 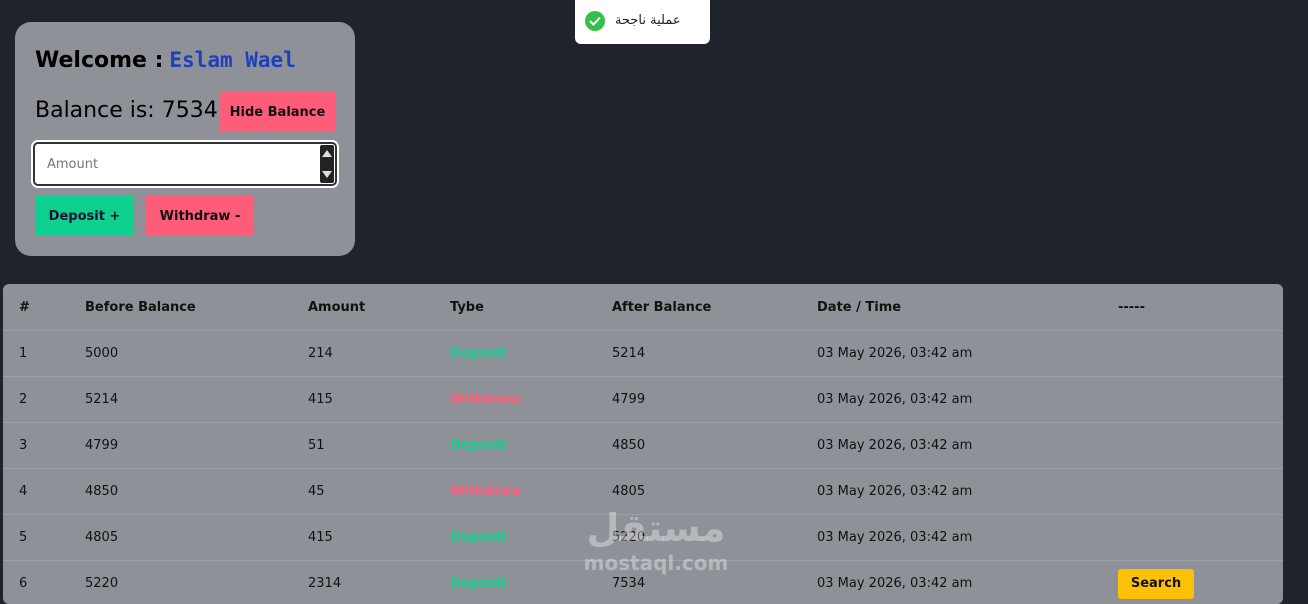 What do you see at coordinates (379, 354) in the screenshot?
I see `cell-amount: 214` at bounding box center [379, 354].